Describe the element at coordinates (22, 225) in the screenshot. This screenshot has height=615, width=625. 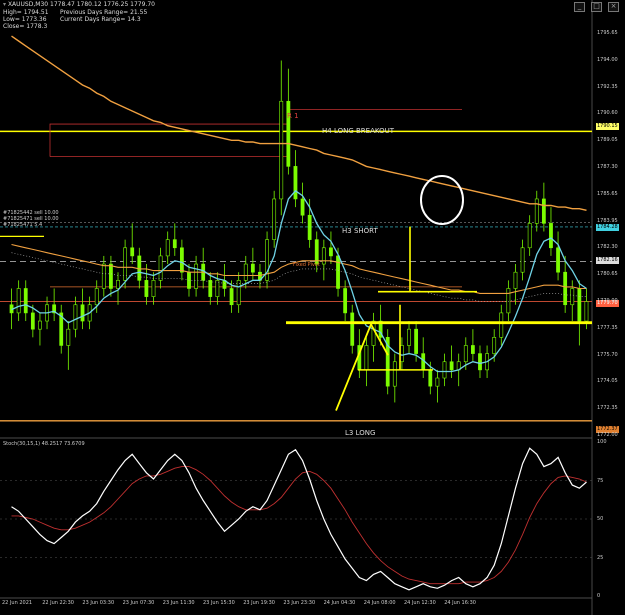
I see `order-label-3: #71825471 5.4` at that location.